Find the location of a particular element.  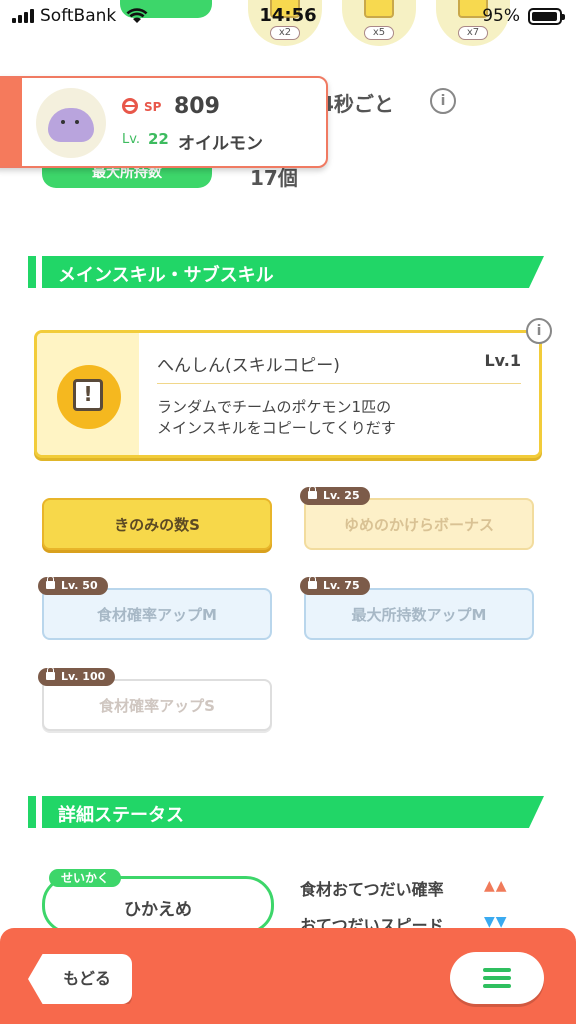

sub-skill-2-button: ゆめのかけらボーナス is located at coordinates (419, 524).